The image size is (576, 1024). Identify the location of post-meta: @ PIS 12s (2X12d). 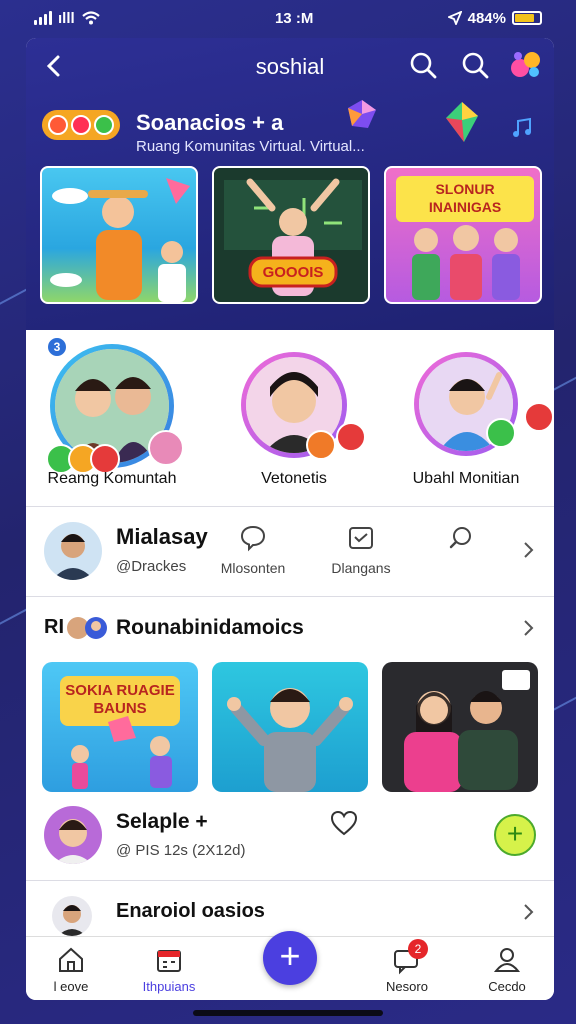
(181, 850).